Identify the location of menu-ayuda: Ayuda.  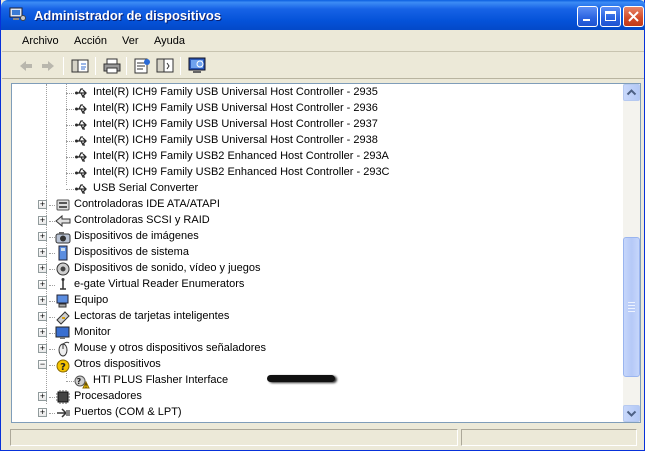
(169, 41).